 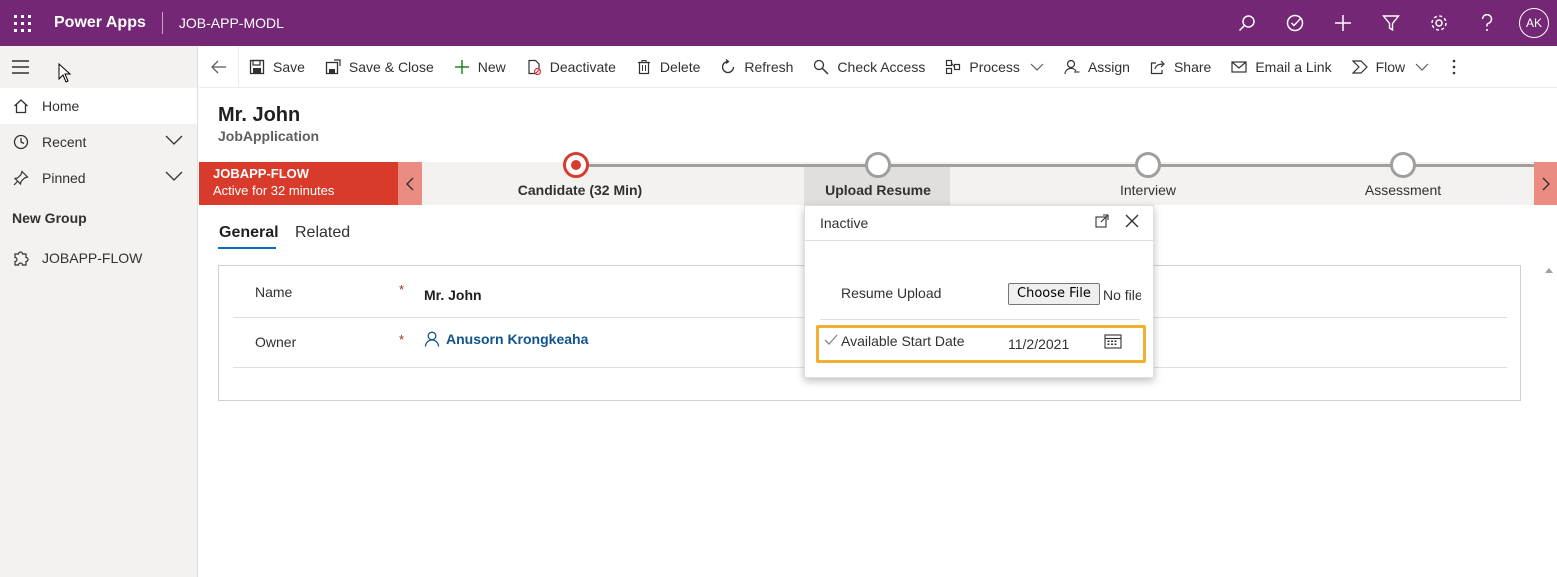 I want to click on flow-label: Flow, so click(x=1390, y=66).